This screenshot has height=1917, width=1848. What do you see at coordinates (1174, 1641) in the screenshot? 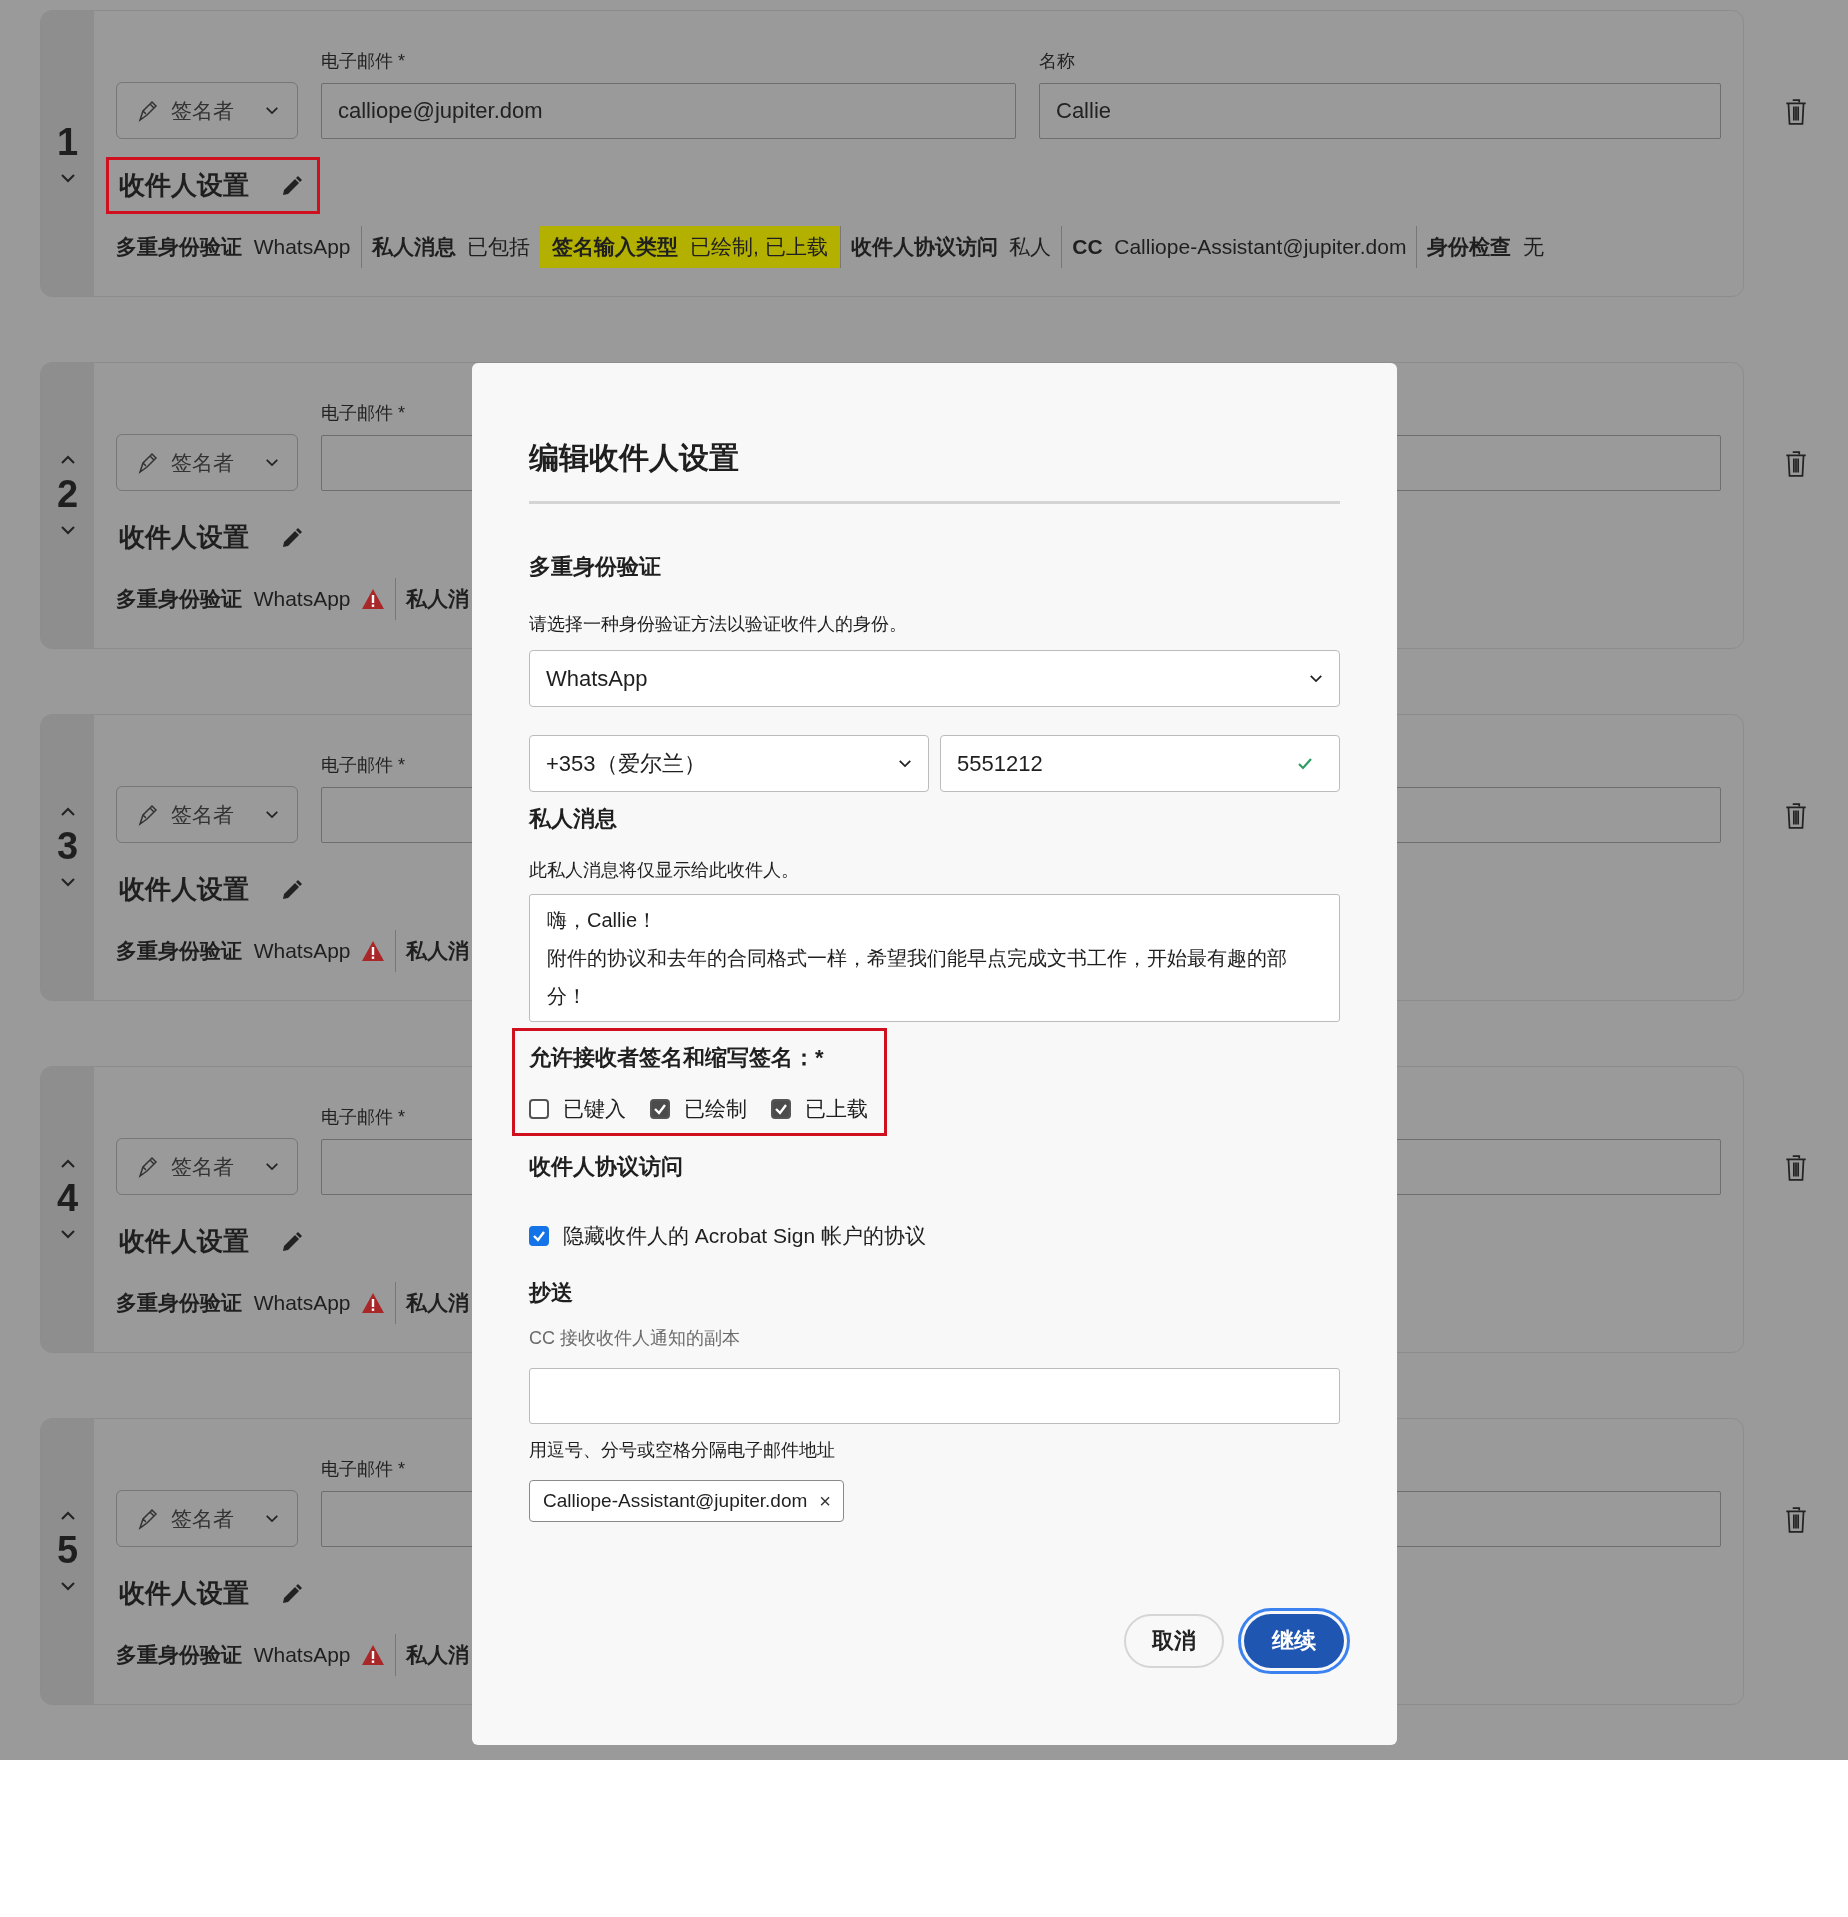
I see `cancel-button: 取消` at bounding box center [1174, 1641].